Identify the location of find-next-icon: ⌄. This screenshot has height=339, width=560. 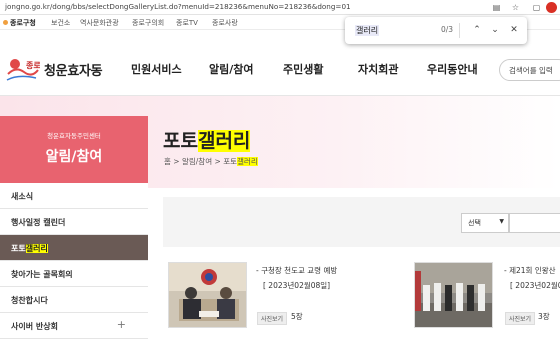
(495, 30).